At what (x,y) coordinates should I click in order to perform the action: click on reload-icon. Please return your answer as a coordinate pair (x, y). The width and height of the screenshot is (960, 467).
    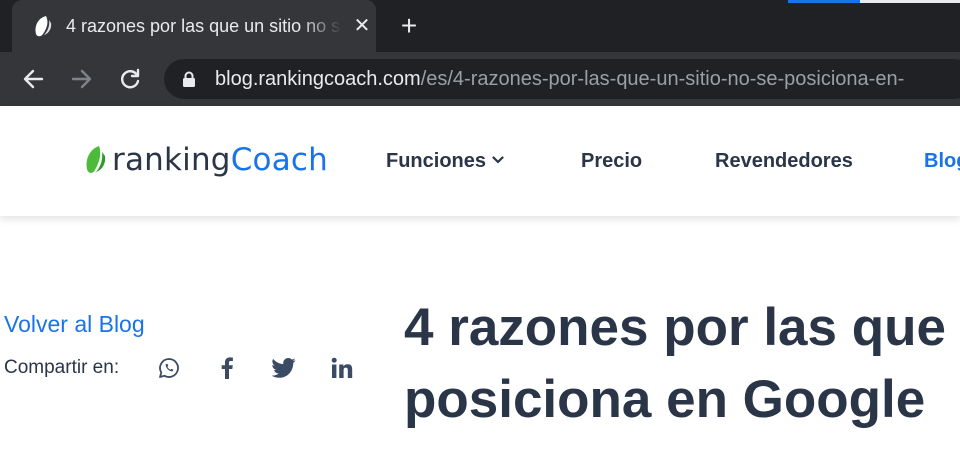
    Looking at the image, I should click on (130, 79).